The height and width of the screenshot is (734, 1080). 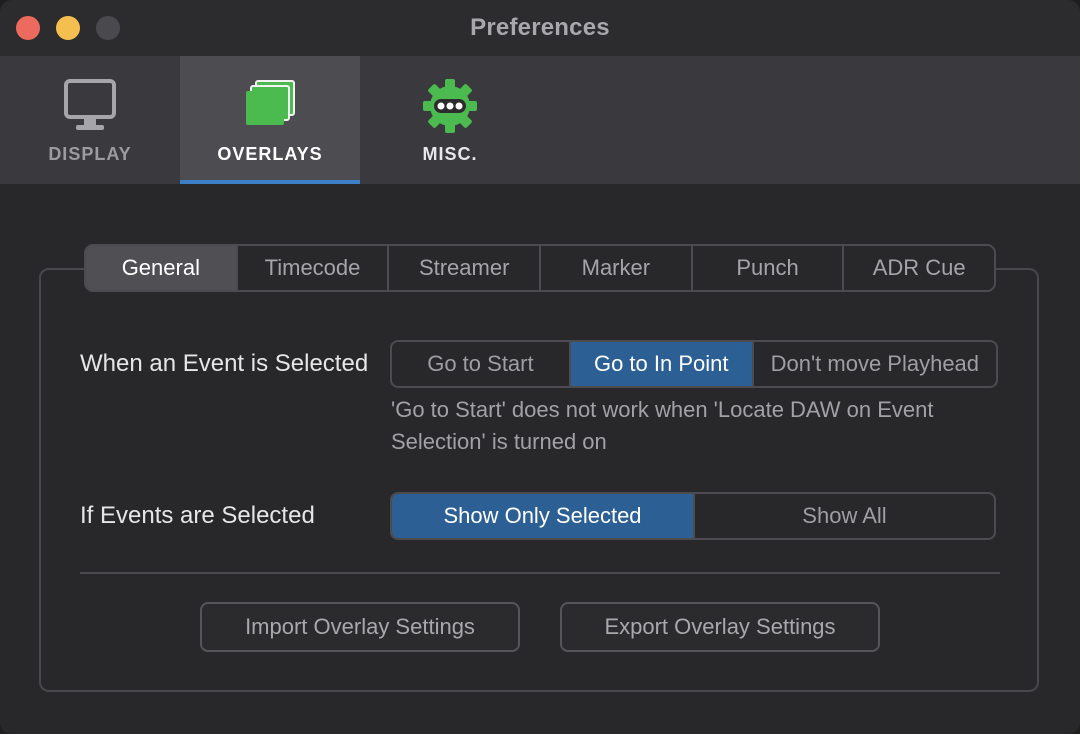 I want to click on toolbar-item-label: OVERLAYS, so click(x=270, y=154).